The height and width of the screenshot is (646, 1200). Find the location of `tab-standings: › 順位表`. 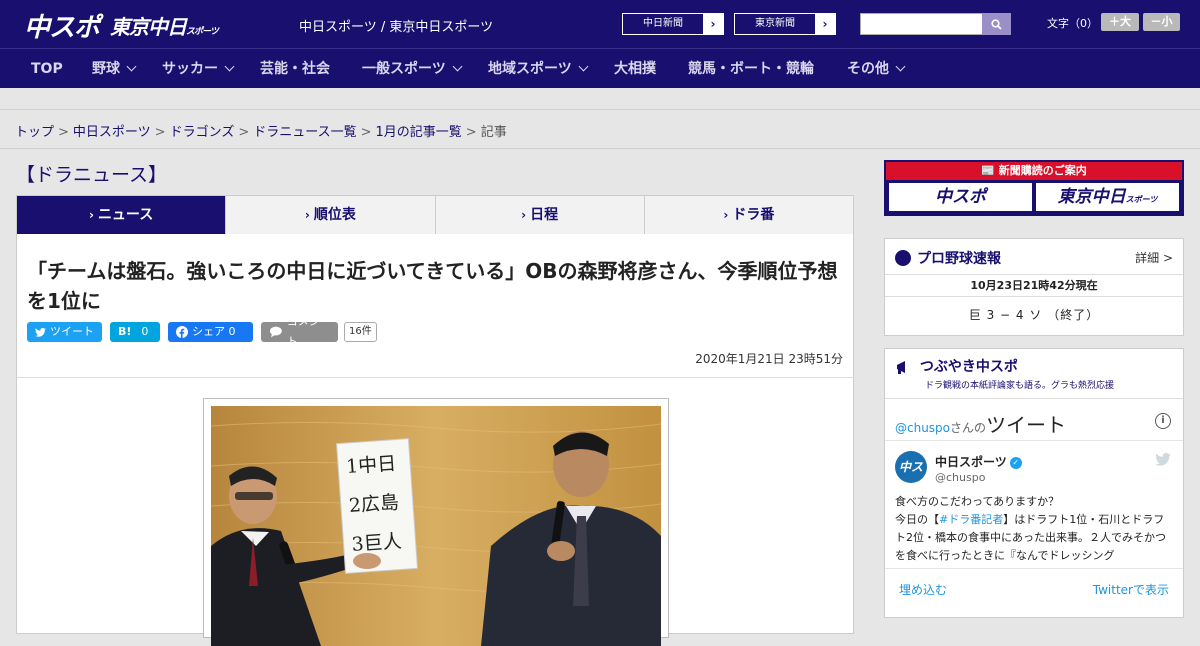

tab-standings: › 順位表 is located at coordinates (331, 215).